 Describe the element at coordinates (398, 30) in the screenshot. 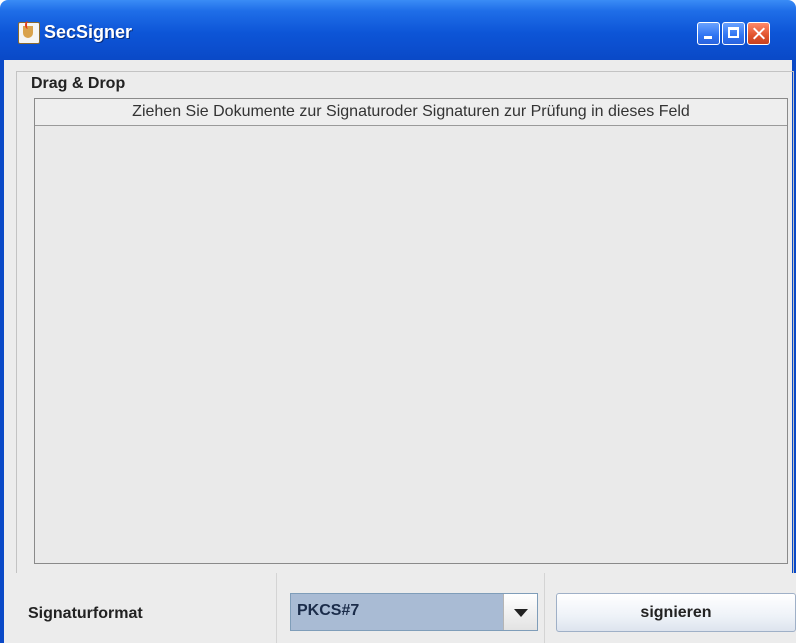

I see `title-bar: SecSigner` at that location.